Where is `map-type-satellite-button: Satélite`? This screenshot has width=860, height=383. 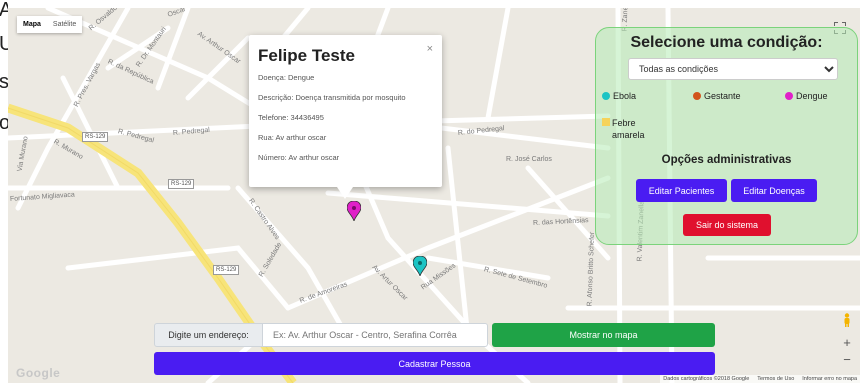 map-type-satellite-button: Satélite is located at coordinates (64, 24).